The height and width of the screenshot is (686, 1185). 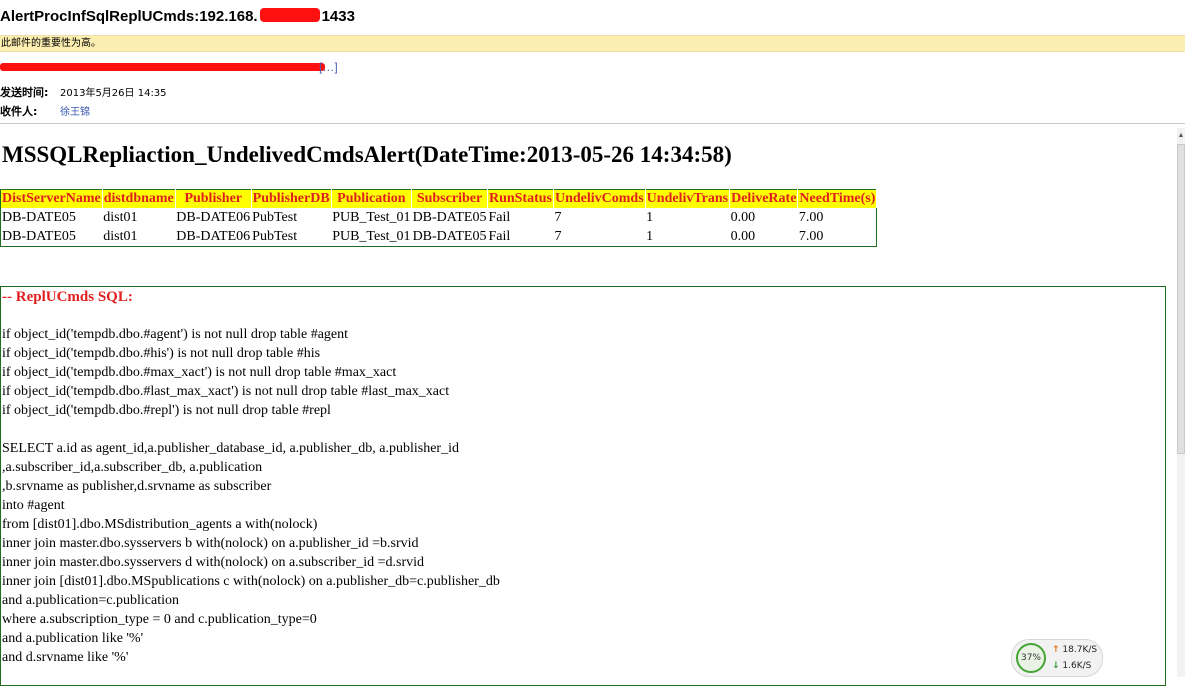 What do you see at coordinates (1057, 658) in the screenshot?
I see `network-speed-widget: 37% ↑ 18.7K/S ↓ 1.6K/S` at bounding box center [1057, 658].